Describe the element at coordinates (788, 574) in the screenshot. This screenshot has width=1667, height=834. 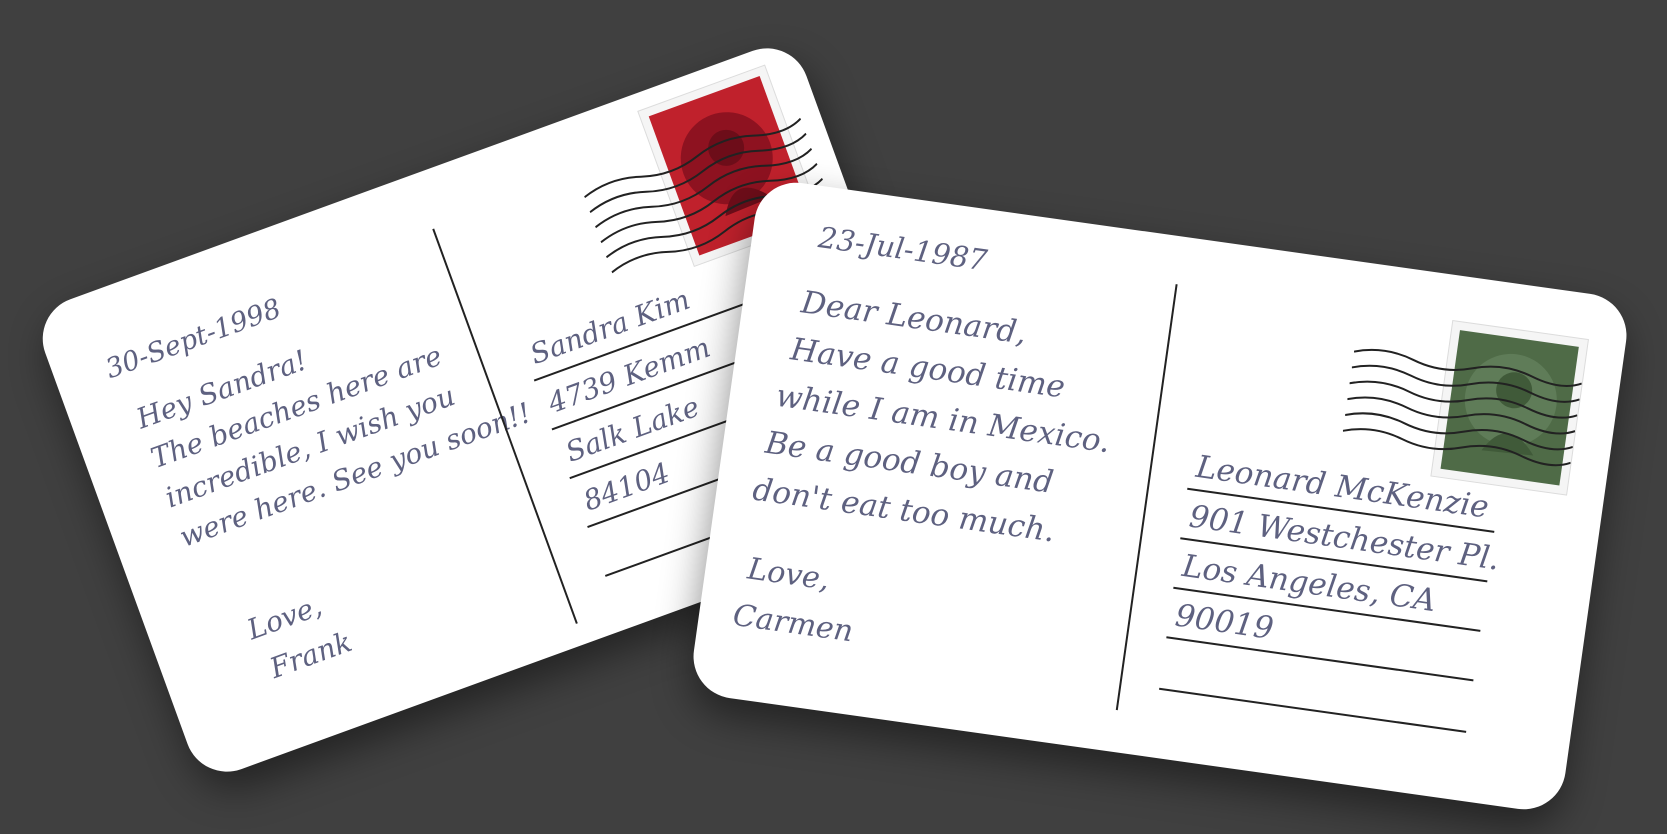
I see `postcard-closing: Love,` at that location.